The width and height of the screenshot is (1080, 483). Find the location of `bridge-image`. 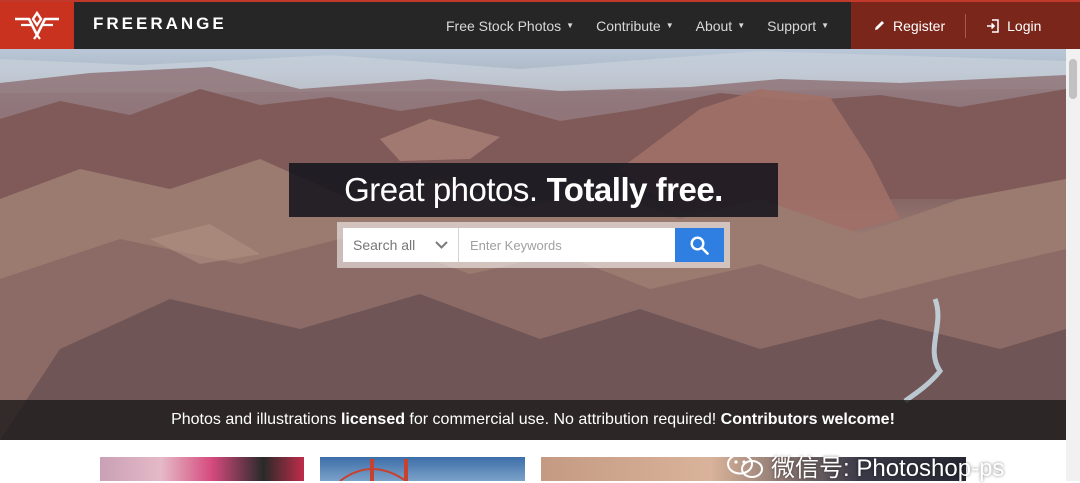

bridge-image is located at coordinates (373, 470).